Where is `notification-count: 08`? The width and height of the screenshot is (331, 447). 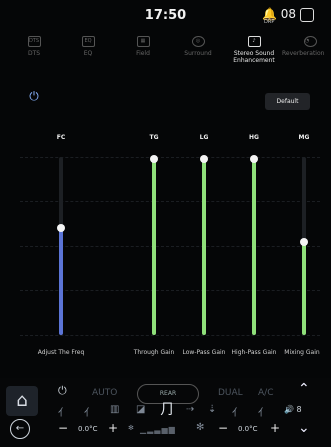 notification-count: 08 is located at coordinates (288, 14).